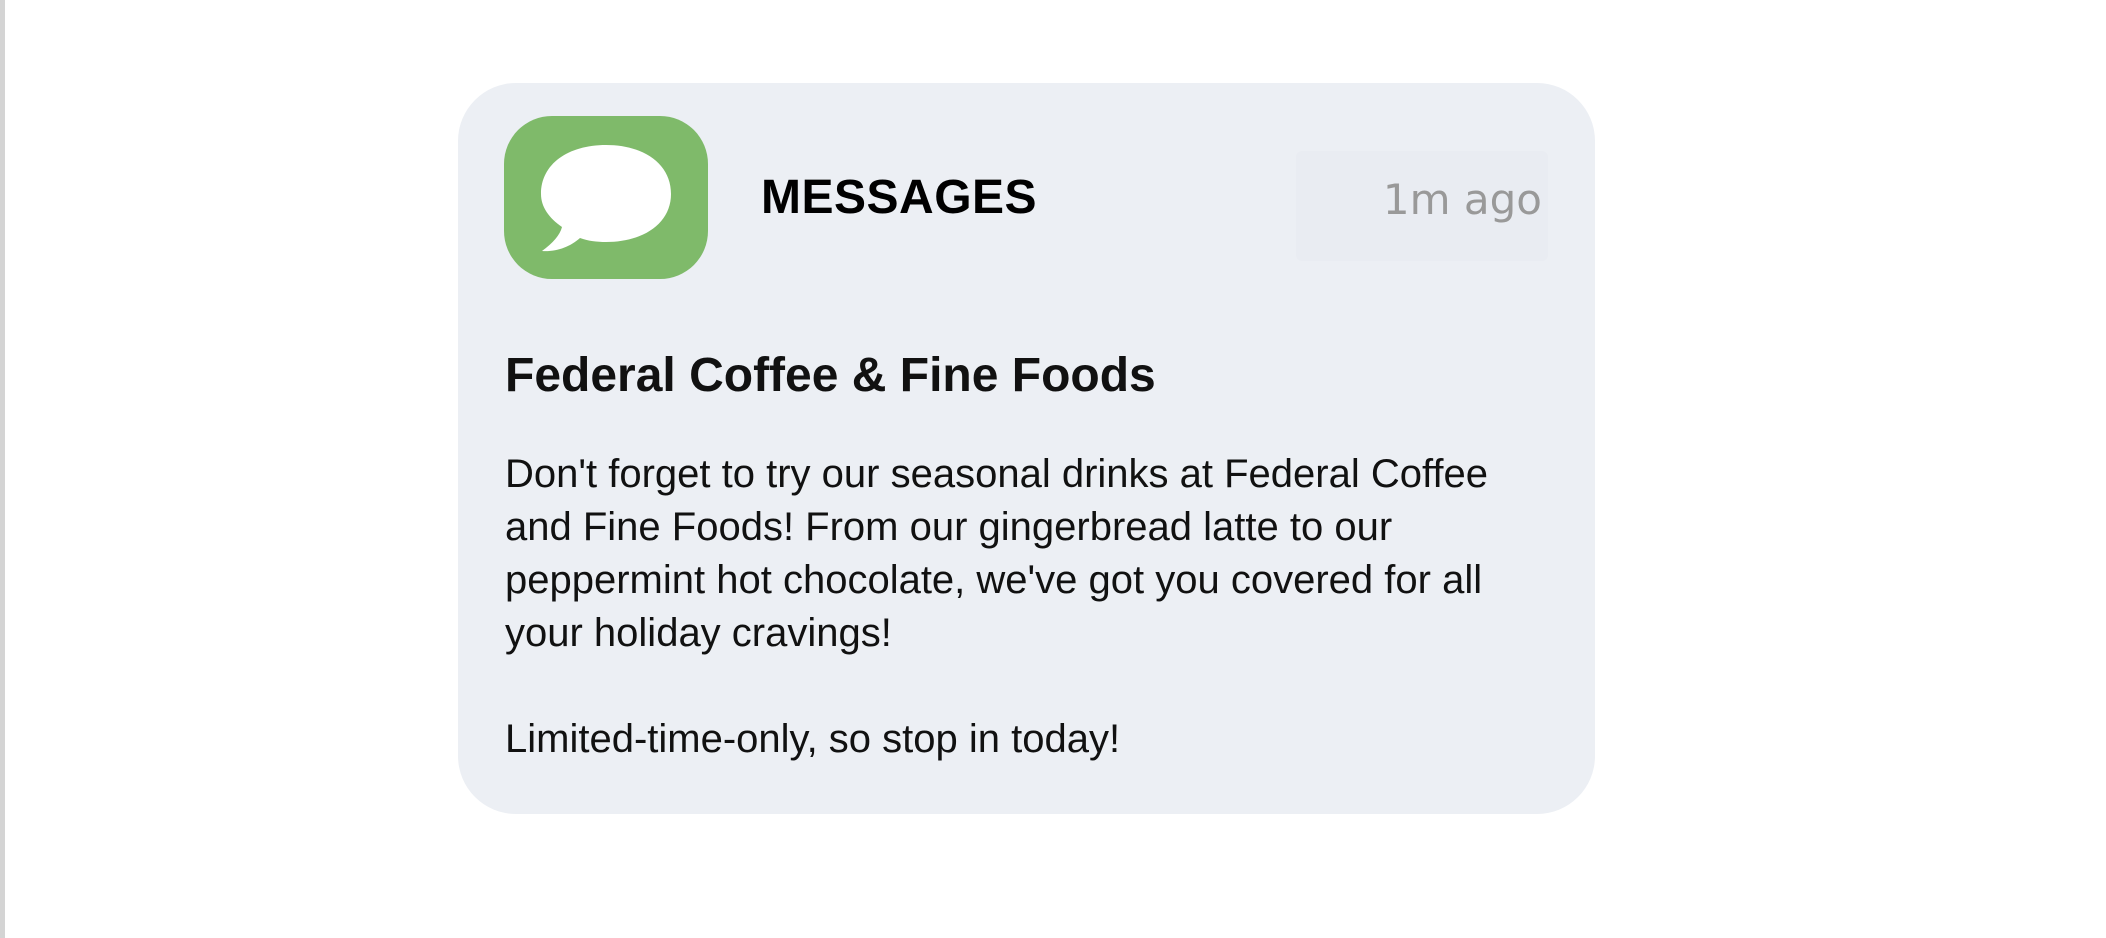 The image size is (2106, 938). I want to click on messages-icon, so click(606, 197).